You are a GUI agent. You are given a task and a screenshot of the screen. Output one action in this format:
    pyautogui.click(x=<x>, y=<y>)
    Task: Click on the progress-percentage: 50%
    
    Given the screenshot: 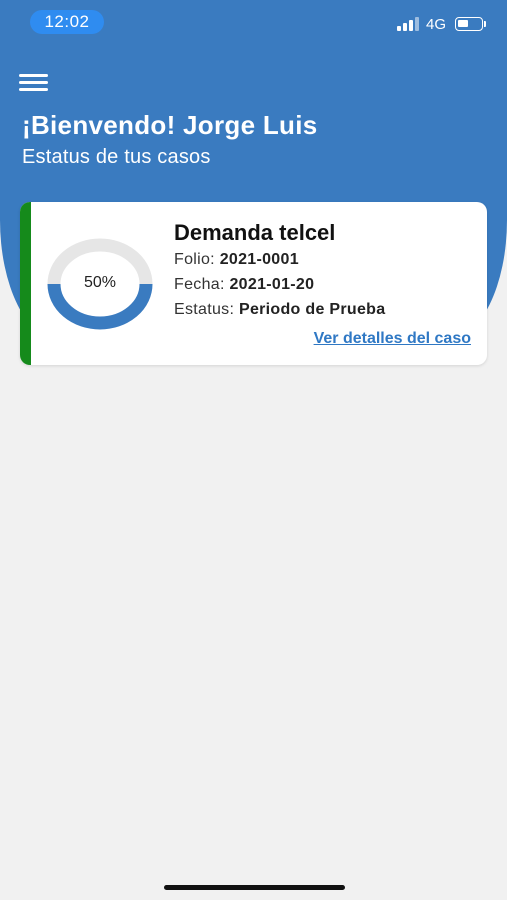 What is the action you would take?
    pyautogui.click(x=100, y=282)
    